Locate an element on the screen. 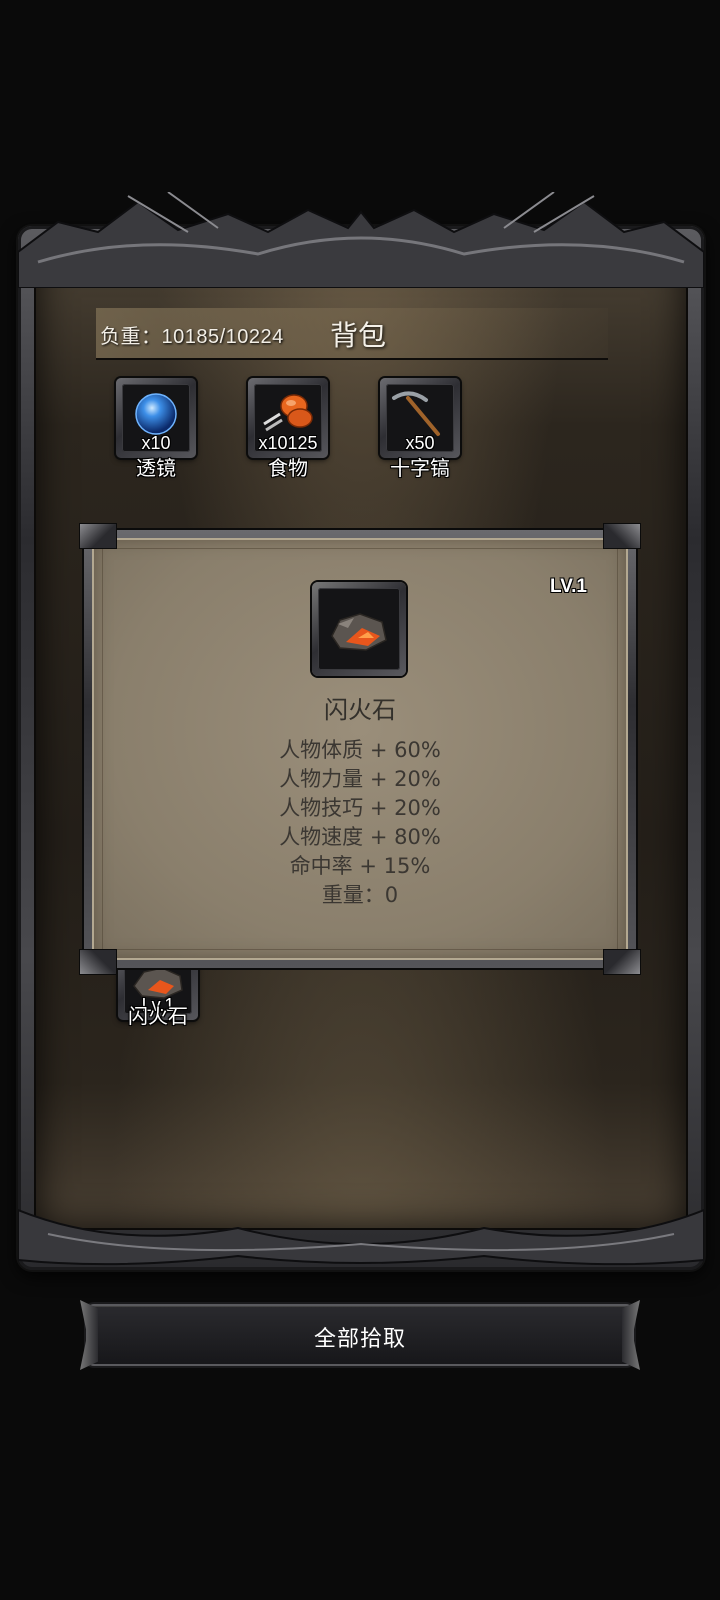 This screenshot has width=720, height=1600. item-level-badge: LV.1 is located at coordinates (568, 586).